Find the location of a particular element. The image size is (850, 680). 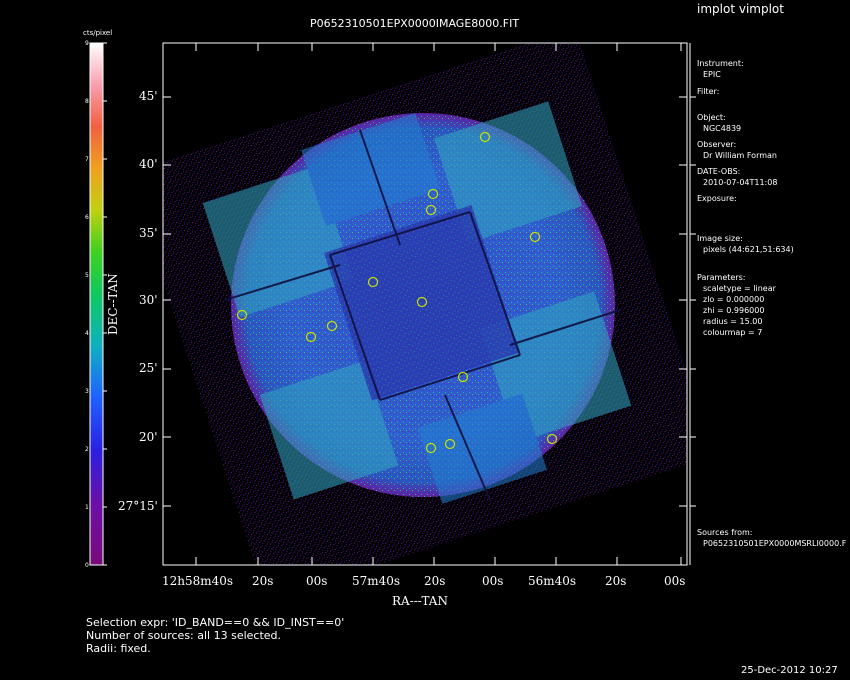

y-axis-label: DEC--TAN is located at coordinates (113, 304).